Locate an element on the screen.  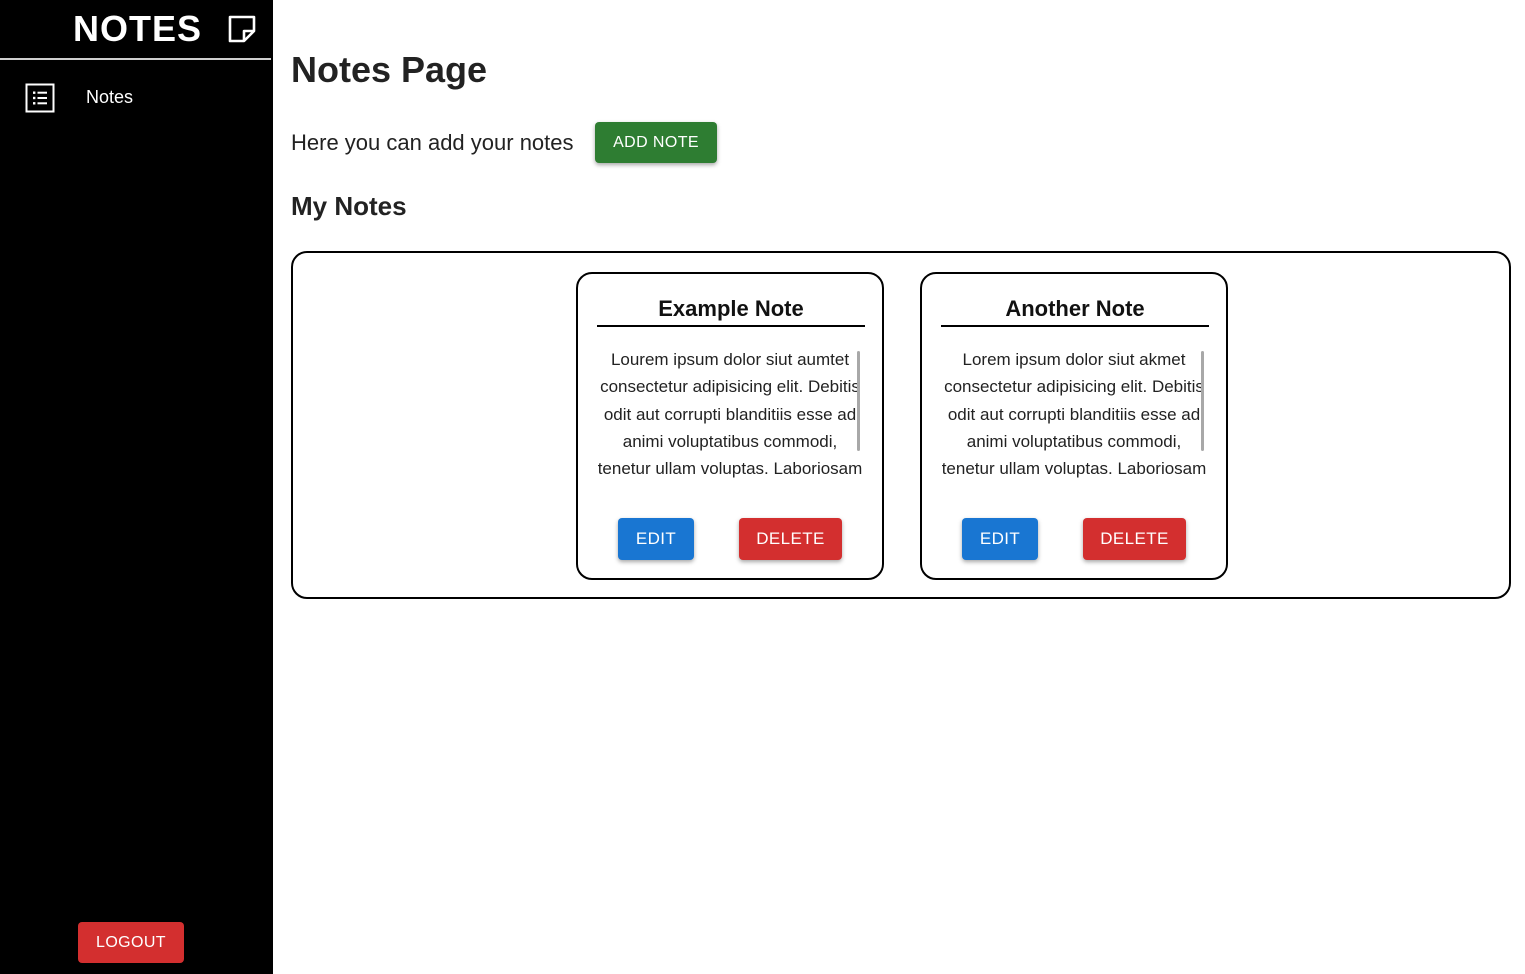
add-note-button: ADD NOTE is located at coordinates (656, 142).